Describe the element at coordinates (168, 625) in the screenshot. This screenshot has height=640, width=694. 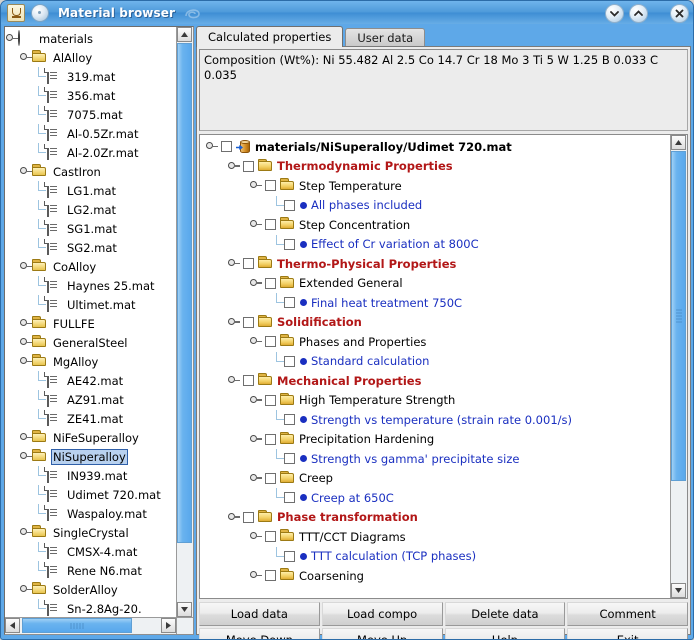
I see `scroll-right-button` at that location.